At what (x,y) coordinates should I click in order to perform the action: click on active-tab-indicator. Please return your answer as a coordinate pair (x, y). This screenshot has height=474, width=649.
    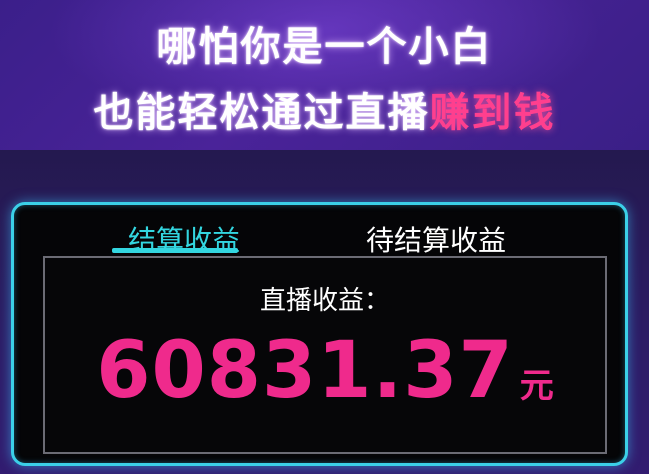
    Looking at the image, I should click on (175, 250).